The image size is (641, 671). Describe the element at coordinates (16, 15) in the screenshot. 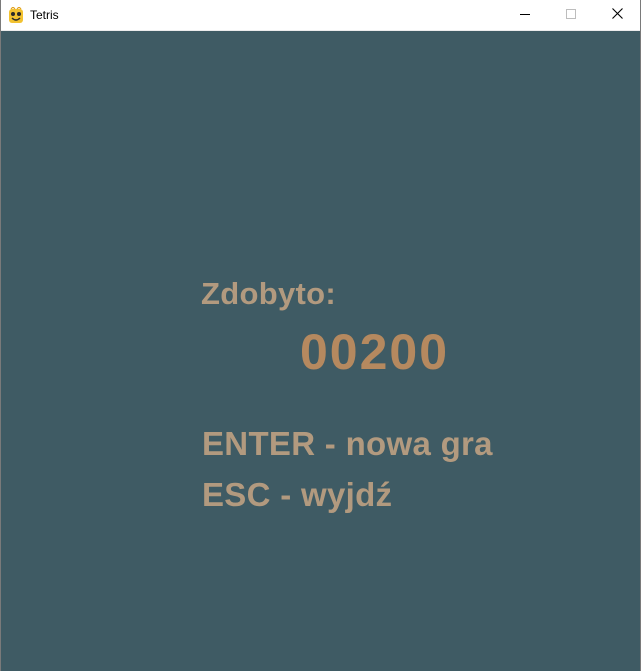

I see `pygame-snake-icon` at that location.